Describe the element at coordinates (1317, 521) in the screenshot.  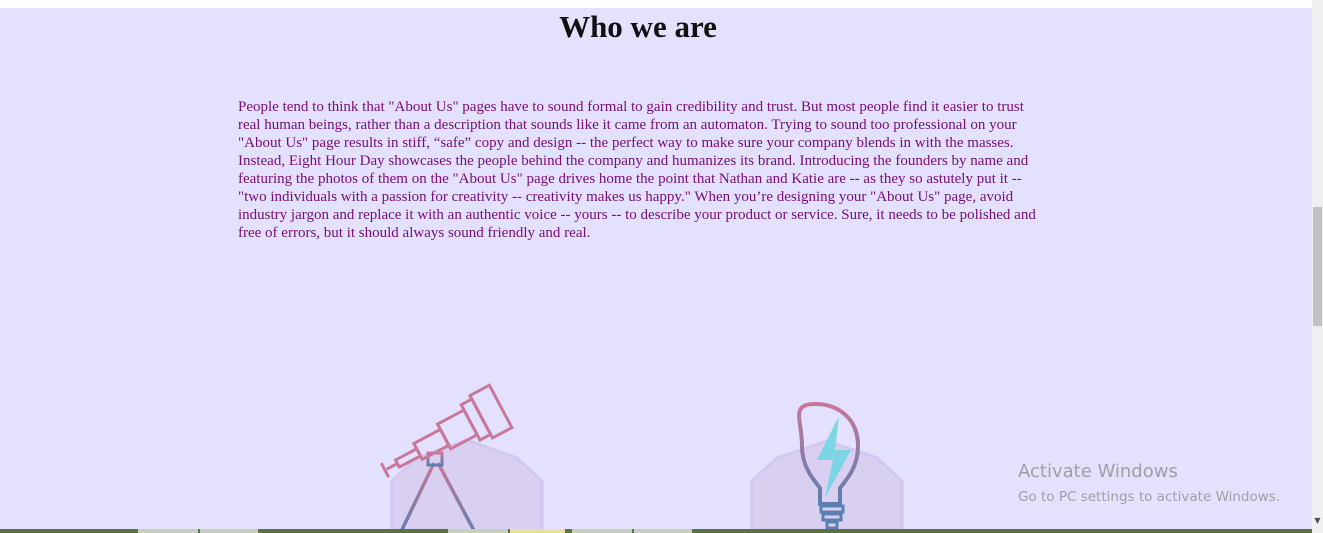
I see `scroll-down-arrow-icon: ▼` at that location.